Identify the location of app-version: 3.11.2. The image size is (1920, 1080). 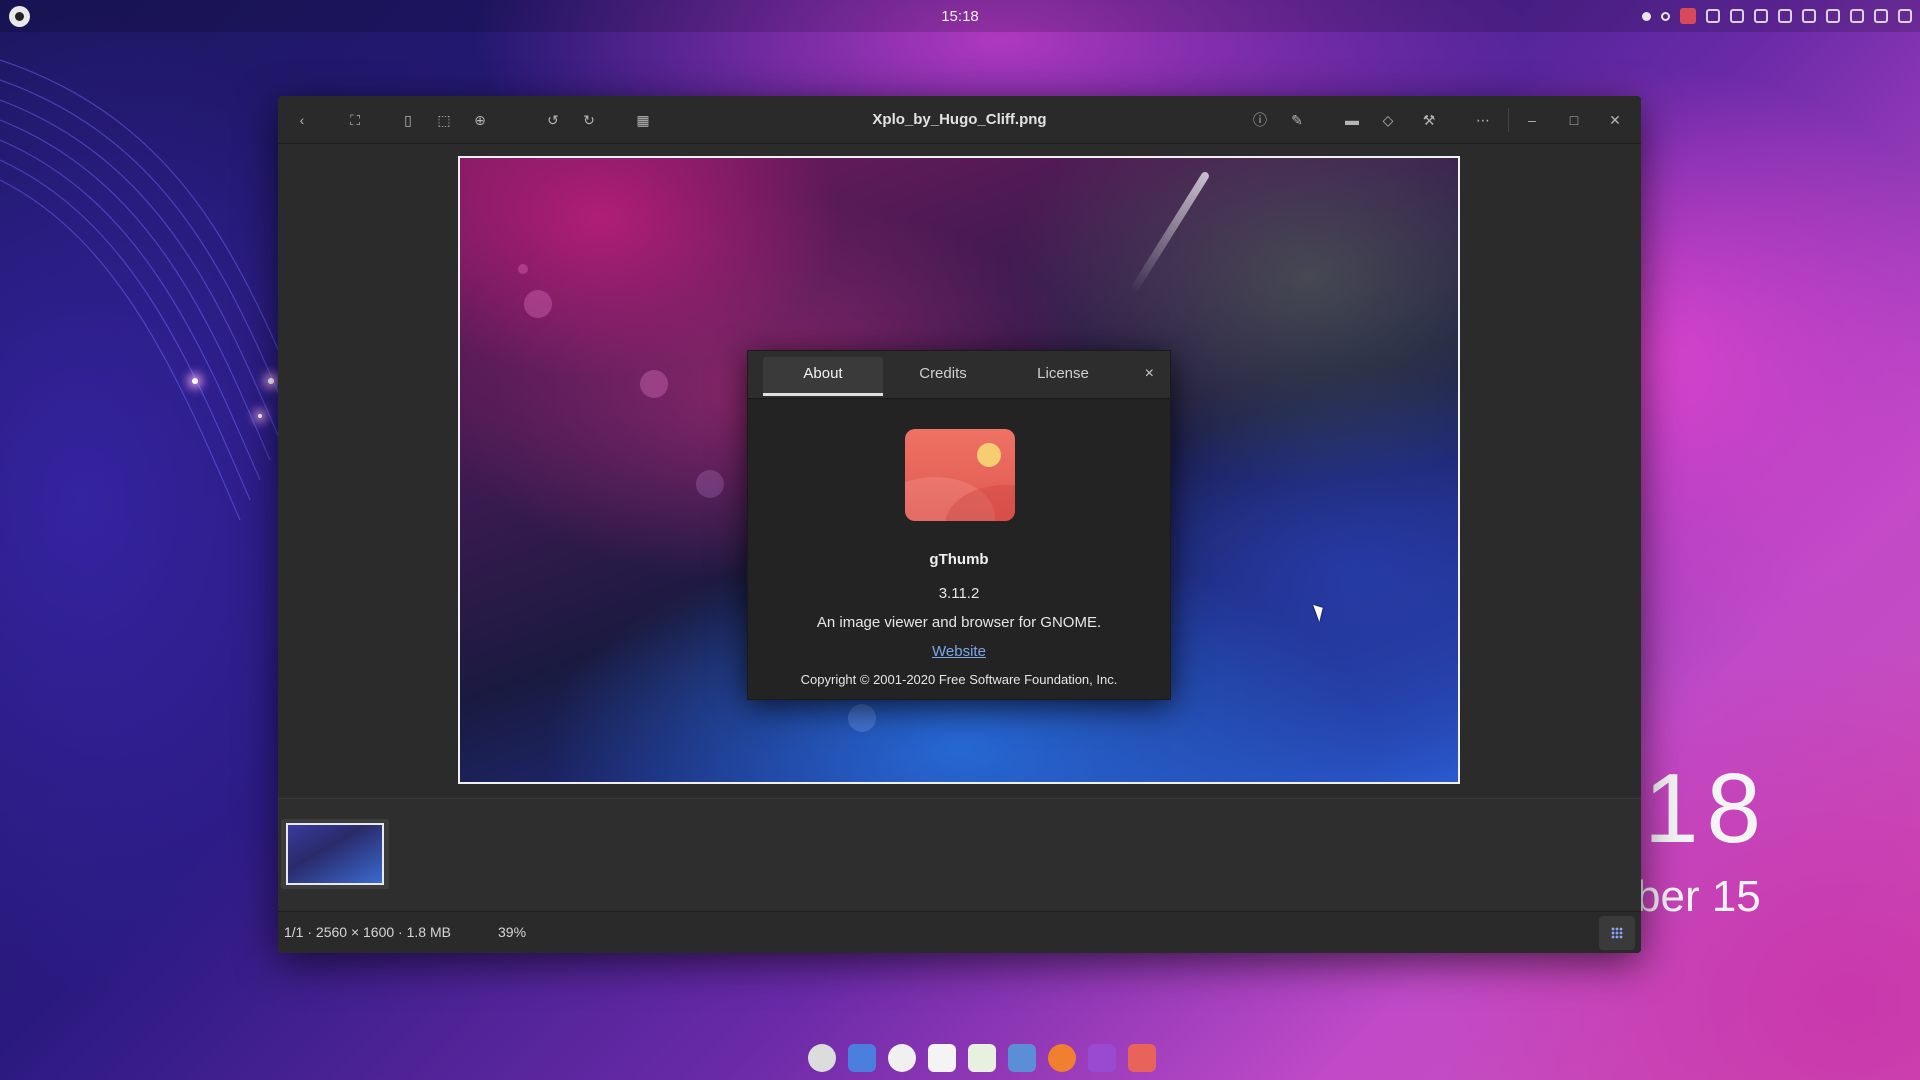
(959, 593).